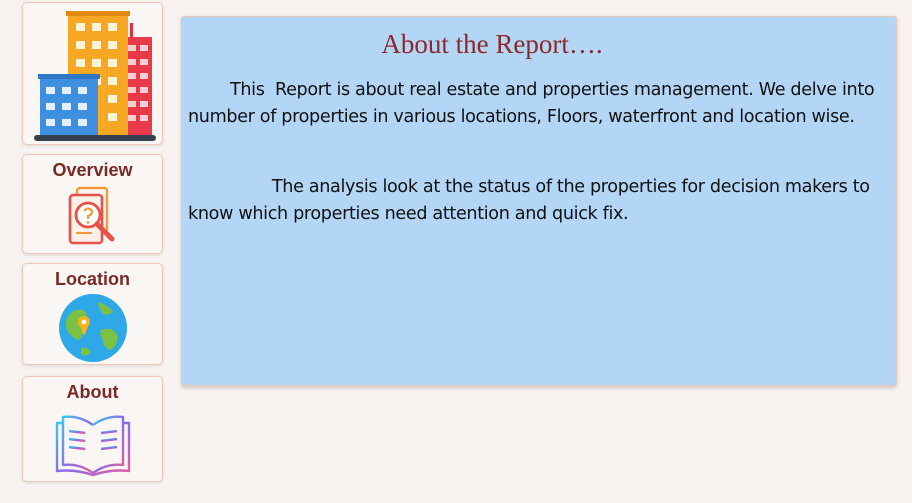 Image resolution: width=912 pixels, height=503 pixels. Describe the element at coordinates (92, 170) in the screenshot. I see `nav-overview-label: Overview` at that location.